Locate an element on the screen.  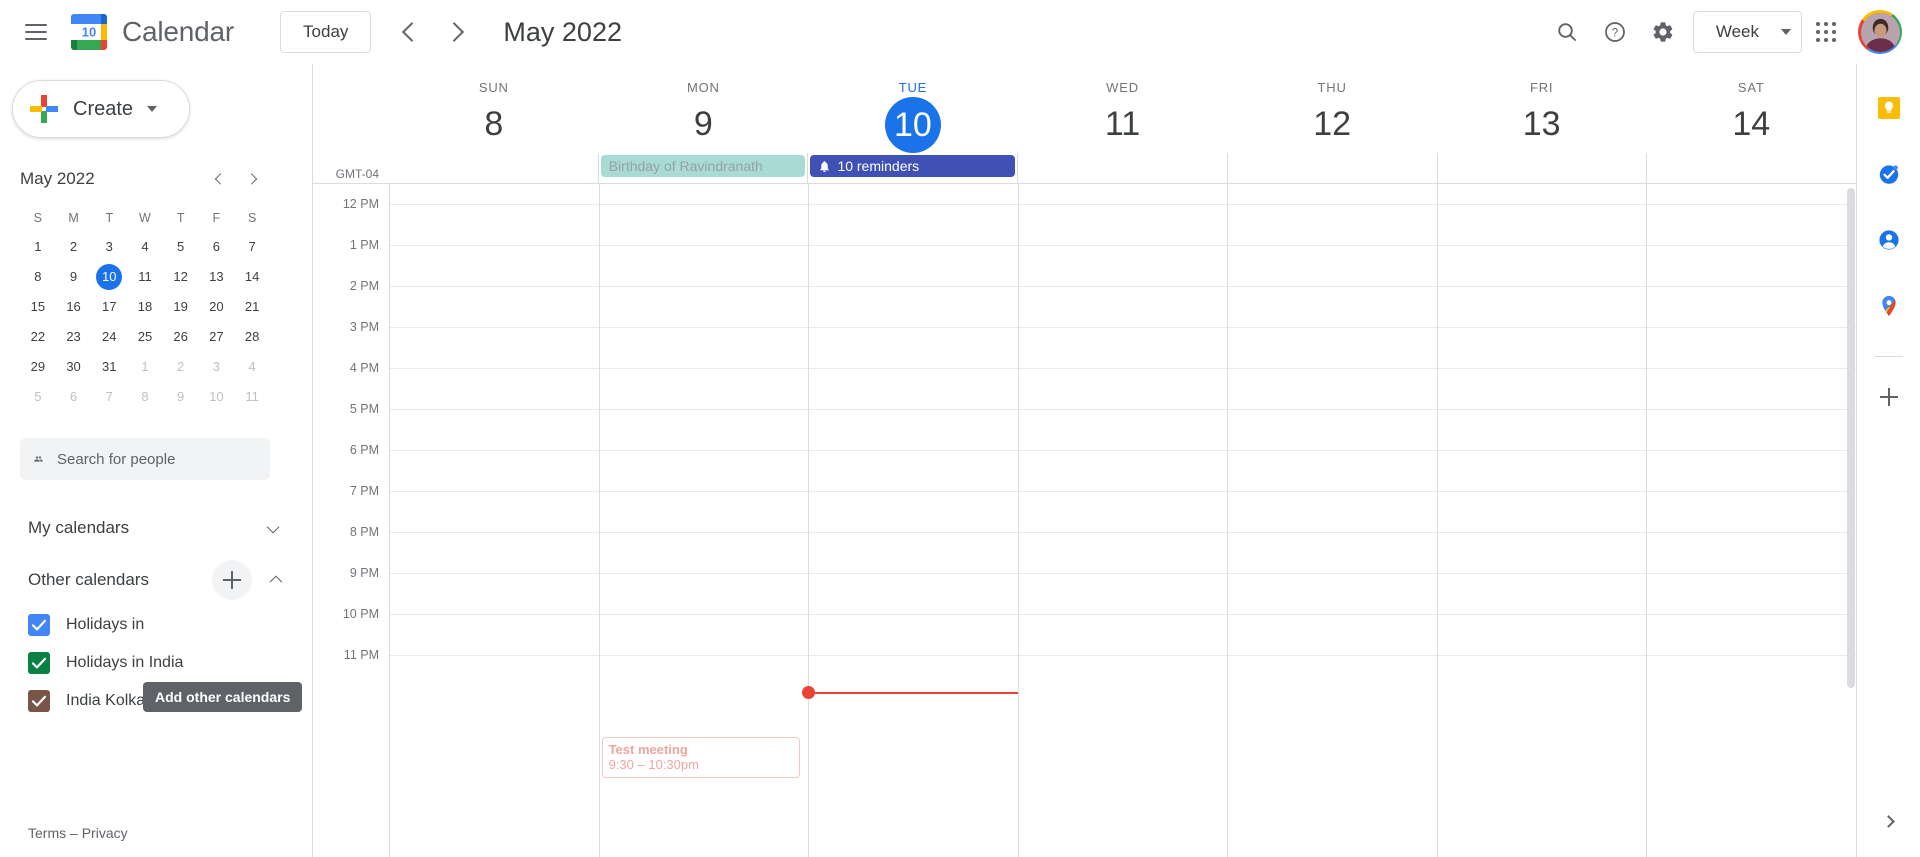
mini-calendar-day: 22 is located at coordinates (38, 337).